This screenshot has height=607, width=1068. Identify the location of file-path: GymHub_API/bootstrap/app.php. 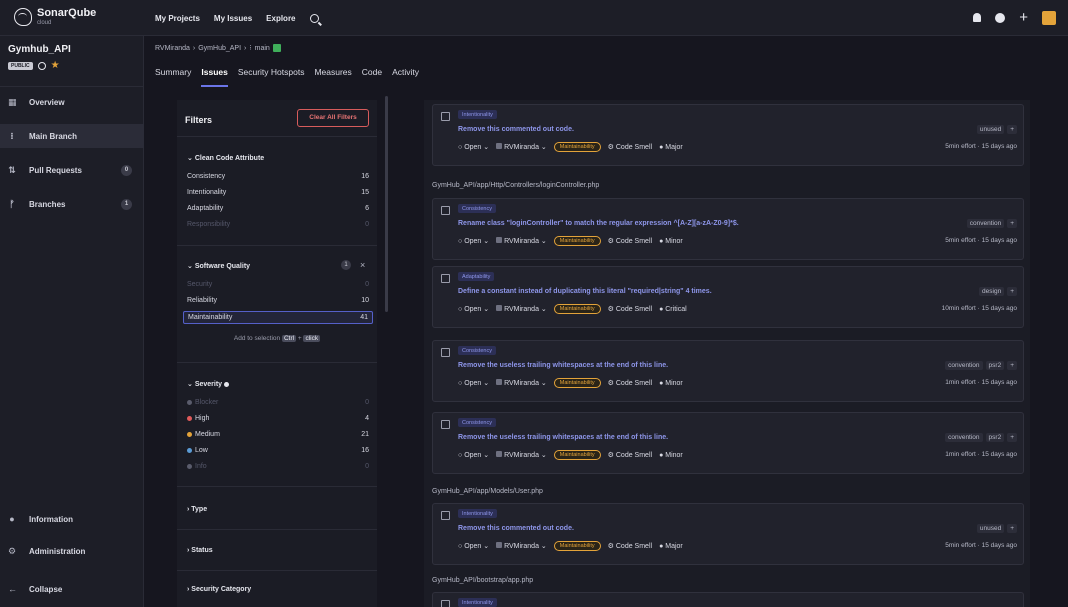
(482, 580).